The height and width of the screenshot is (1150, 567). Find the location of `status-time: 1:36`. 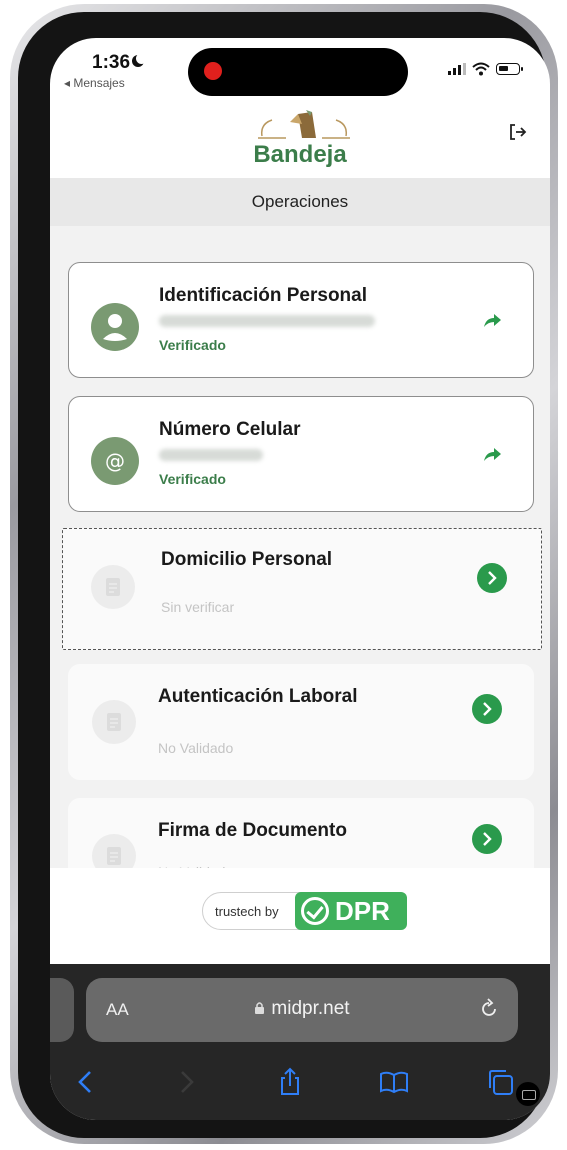

status-time: 1:36 is located at coordinates (120, 63).